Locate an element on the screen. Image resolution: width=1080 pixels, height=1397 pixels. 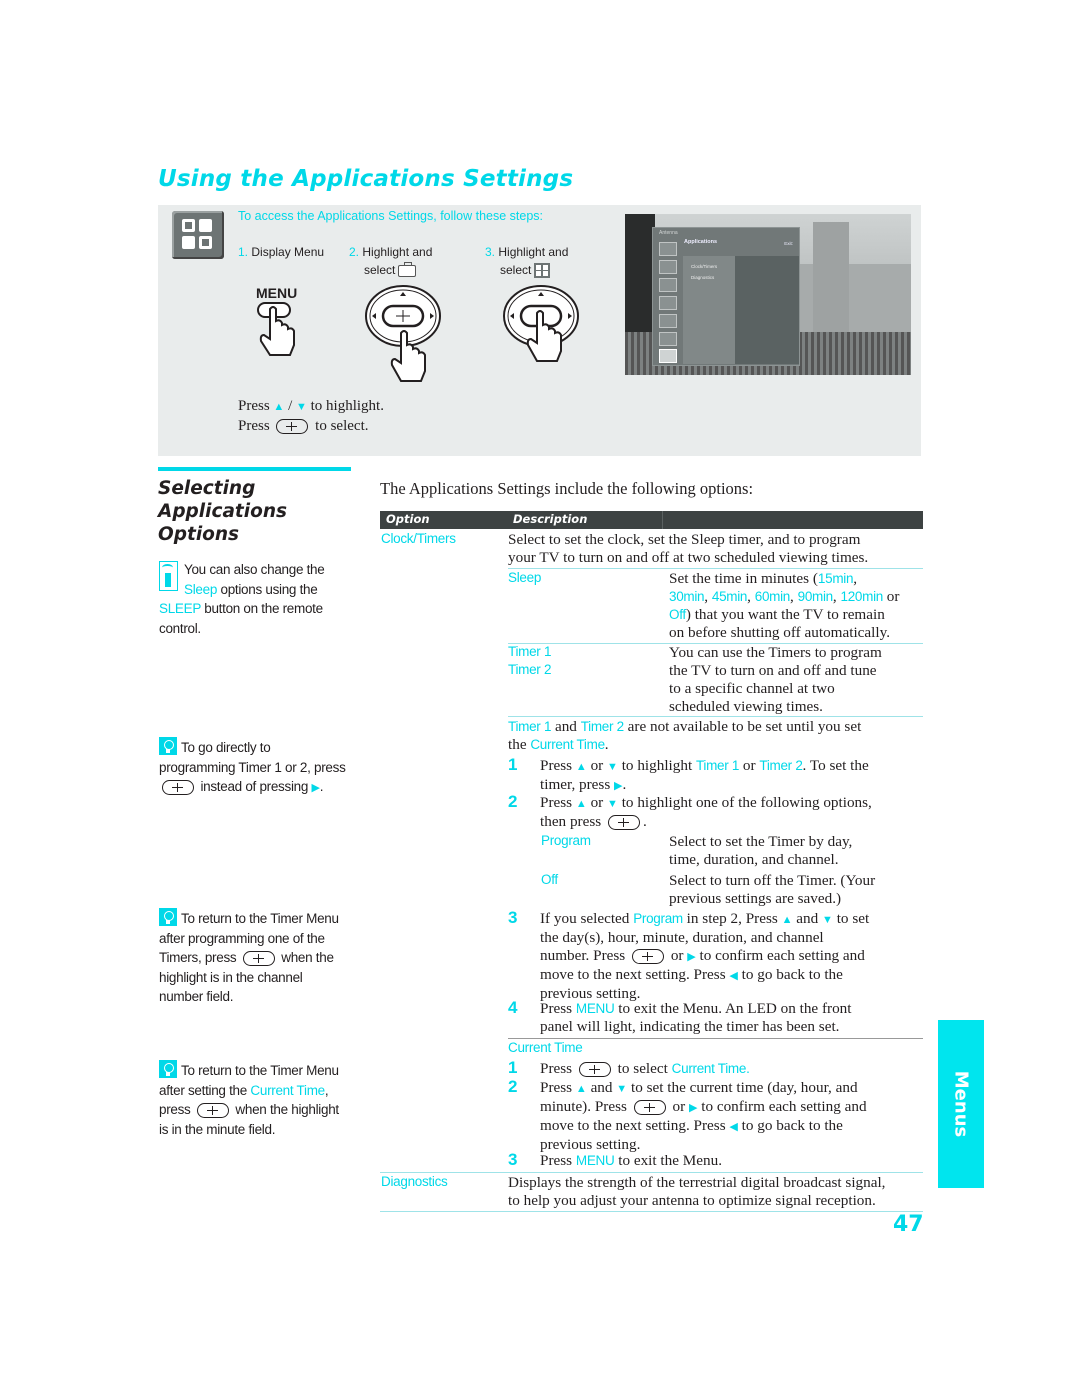
option-sleep: Sleep is located at coordinates (525, 577).